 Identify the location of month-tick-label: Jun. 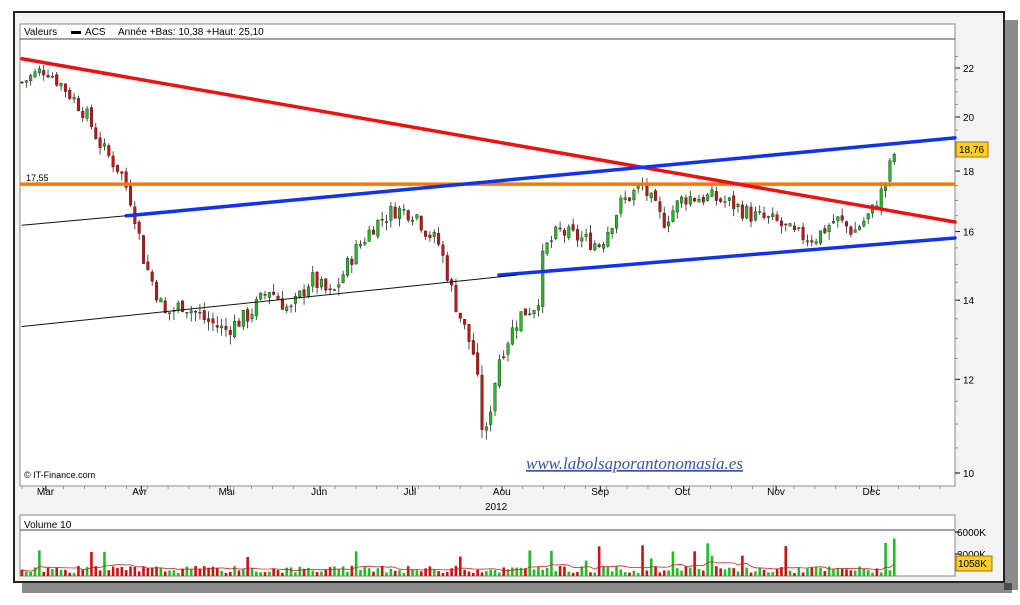
(319, 492).